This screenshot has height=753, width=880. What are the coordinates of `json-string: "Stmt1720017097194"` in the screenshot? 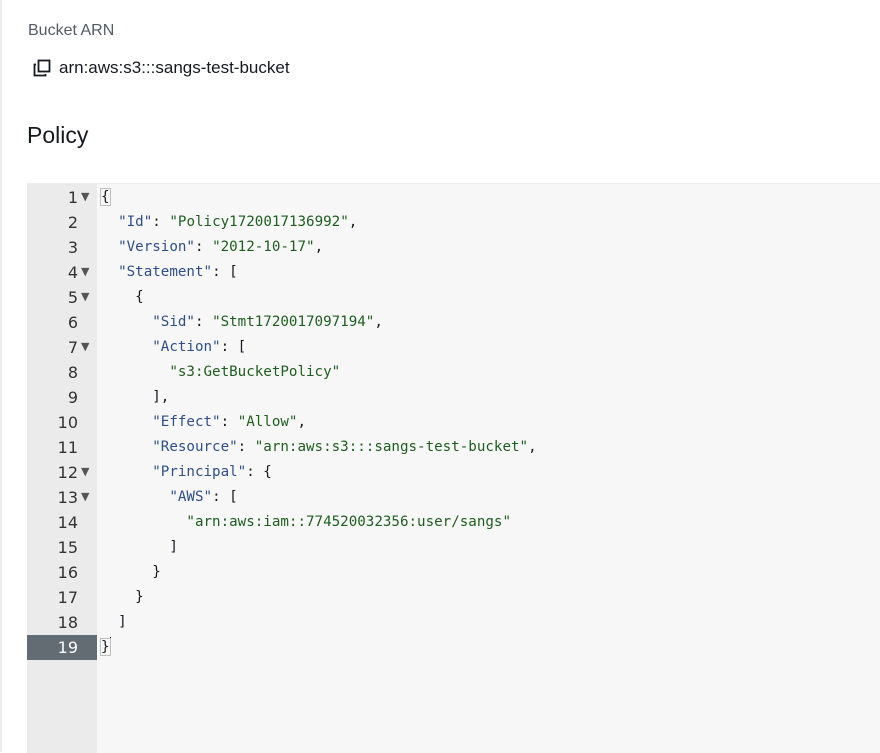 It's located at (293, 322).